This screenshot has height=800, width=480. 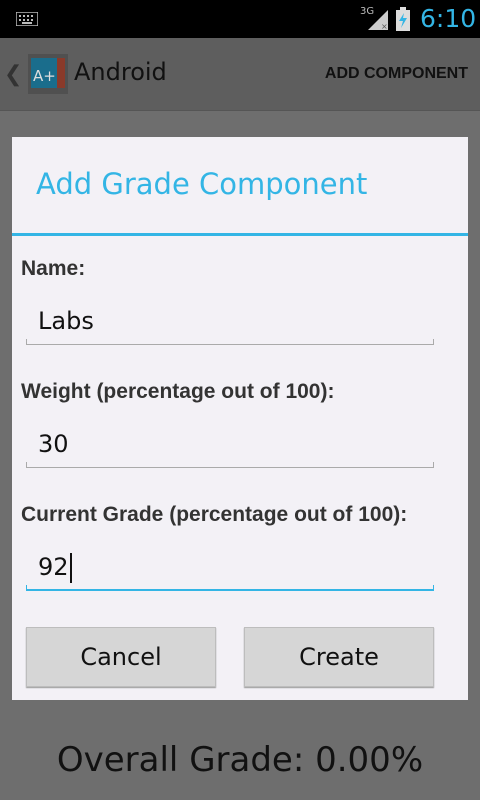 I want to click on signal-strength-icon: ×, so click(x=378, y=20).